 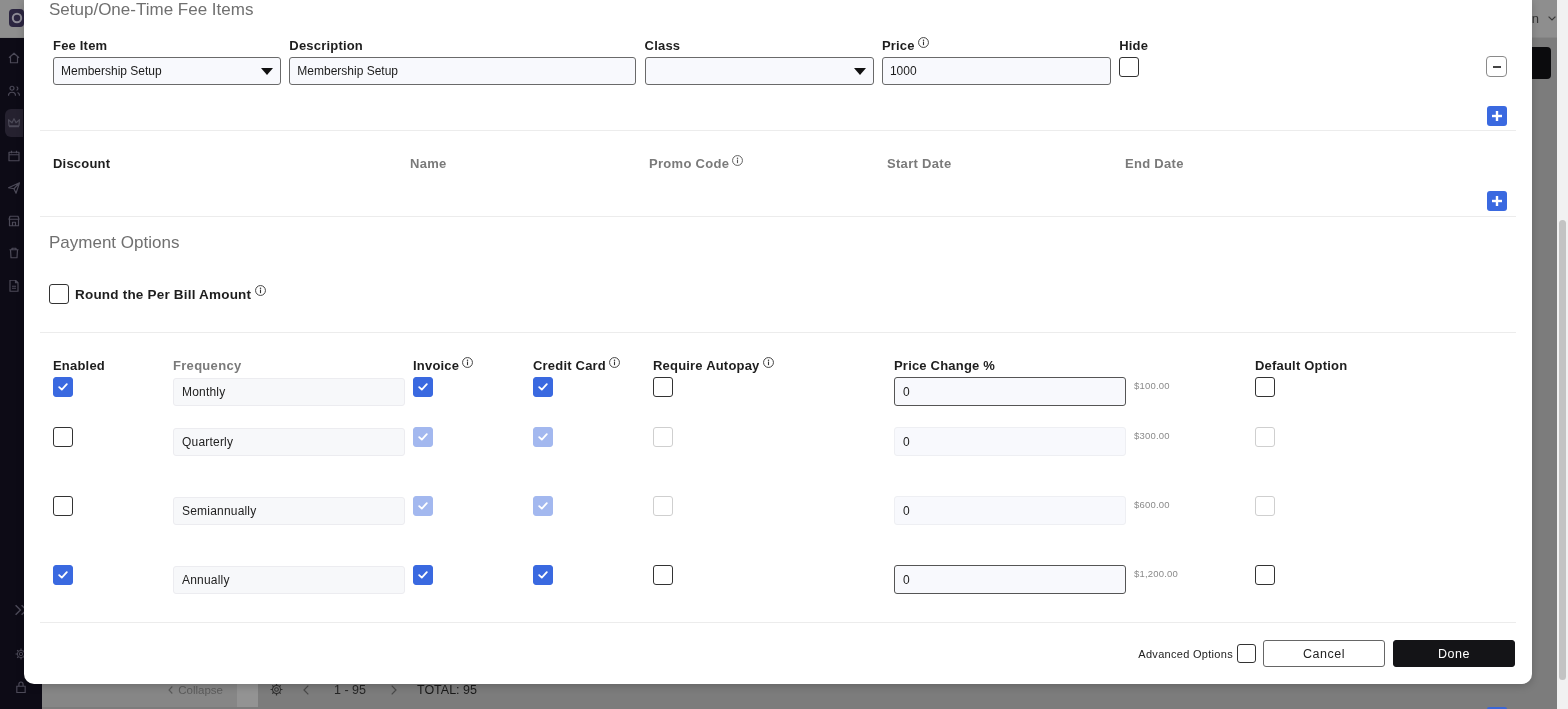 I want to click on column-header: Promo Code, so click(x=689, y=164).